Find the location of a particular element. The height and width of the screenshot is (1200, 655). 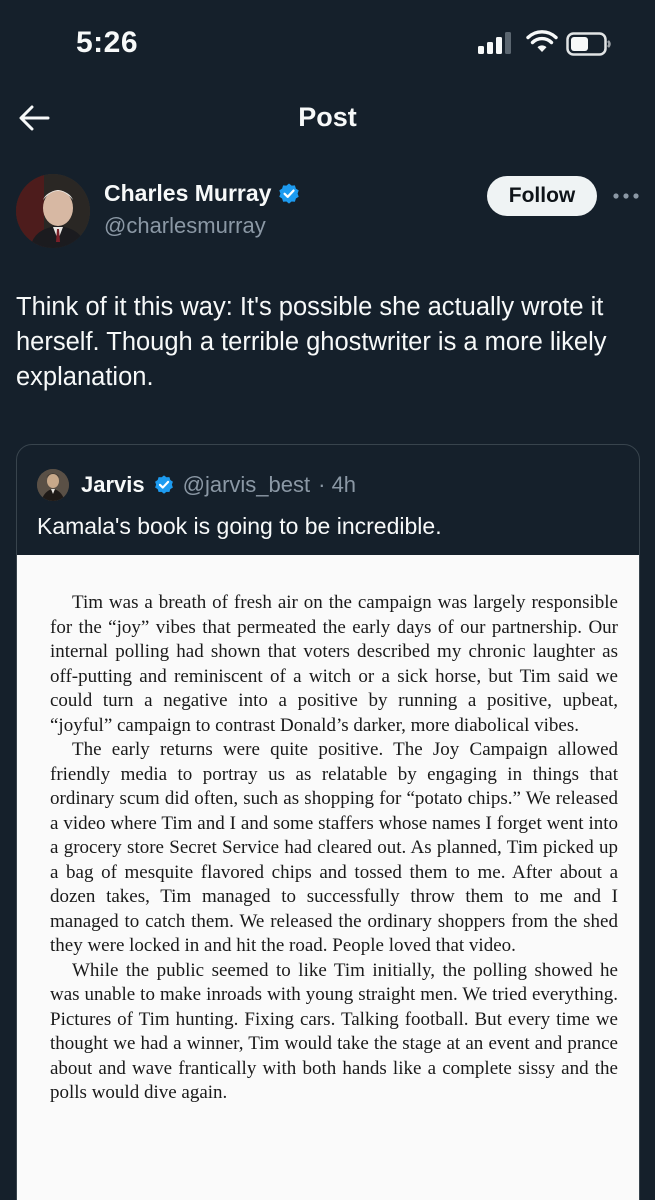

signal-icon is located at coordinates (494, 43).